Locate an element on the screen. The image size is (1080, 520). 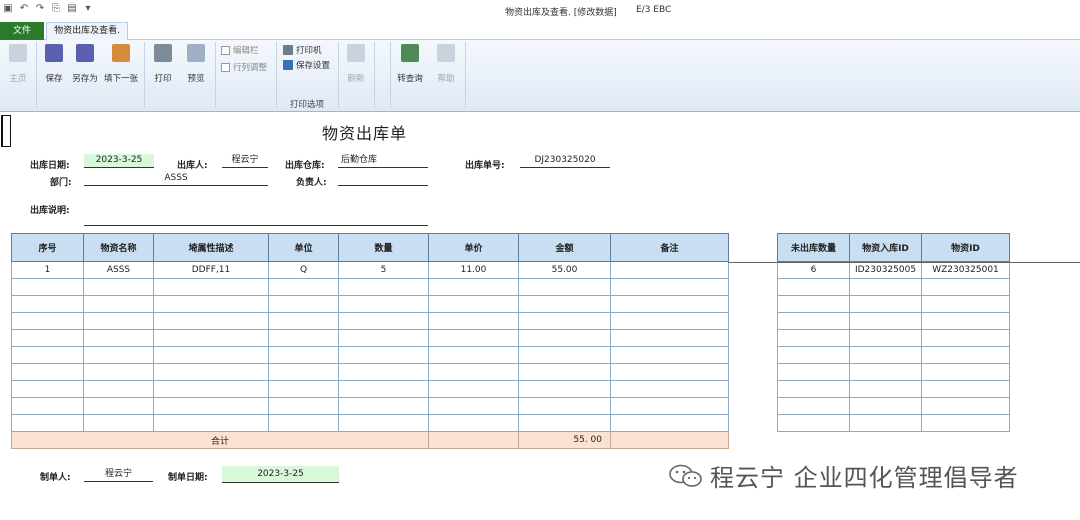
manager-field is located at coordinates (383, 179).